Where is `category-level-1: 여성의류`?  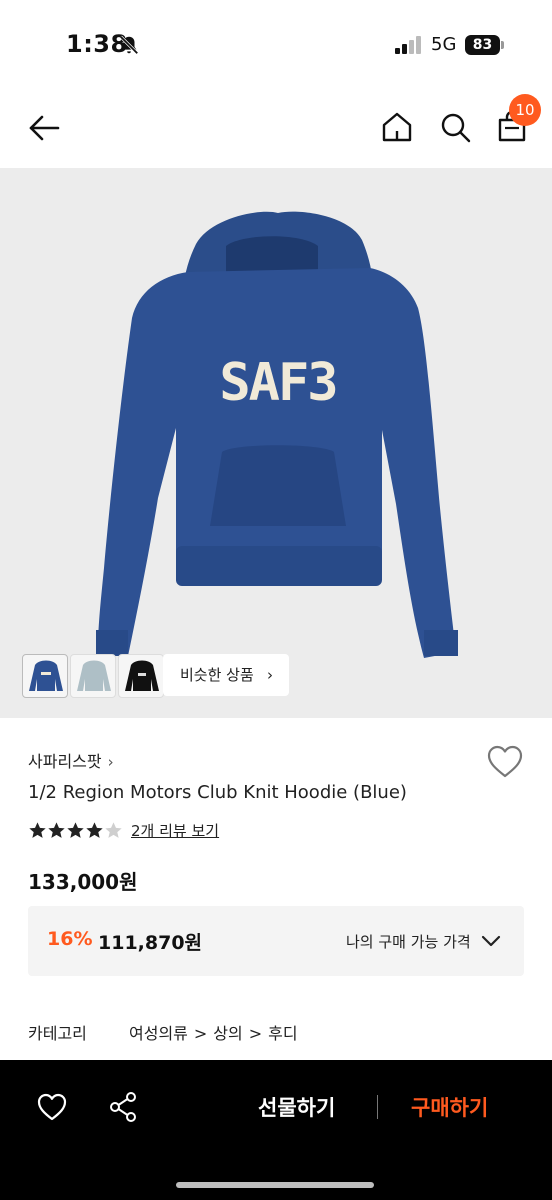
category-level-1: 여성의류 is located at coordinates (158, 1033).